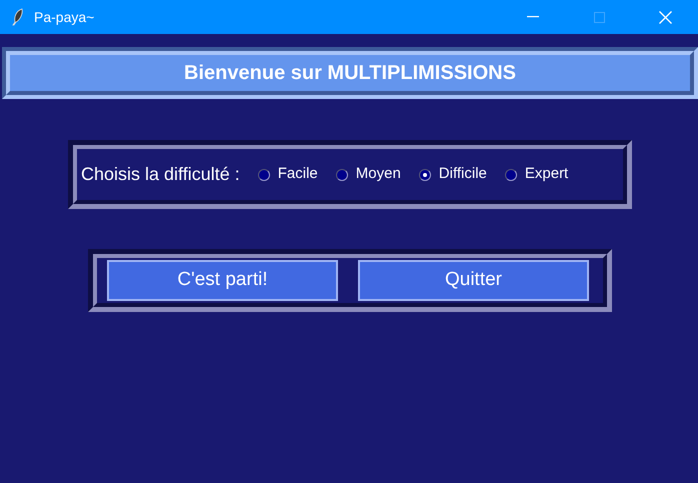 The height and width of the screenshot is (483, 698). Describe the element at coordinates (378, 174) in the screenshot. I see `radio-label: Moyen` at that location.